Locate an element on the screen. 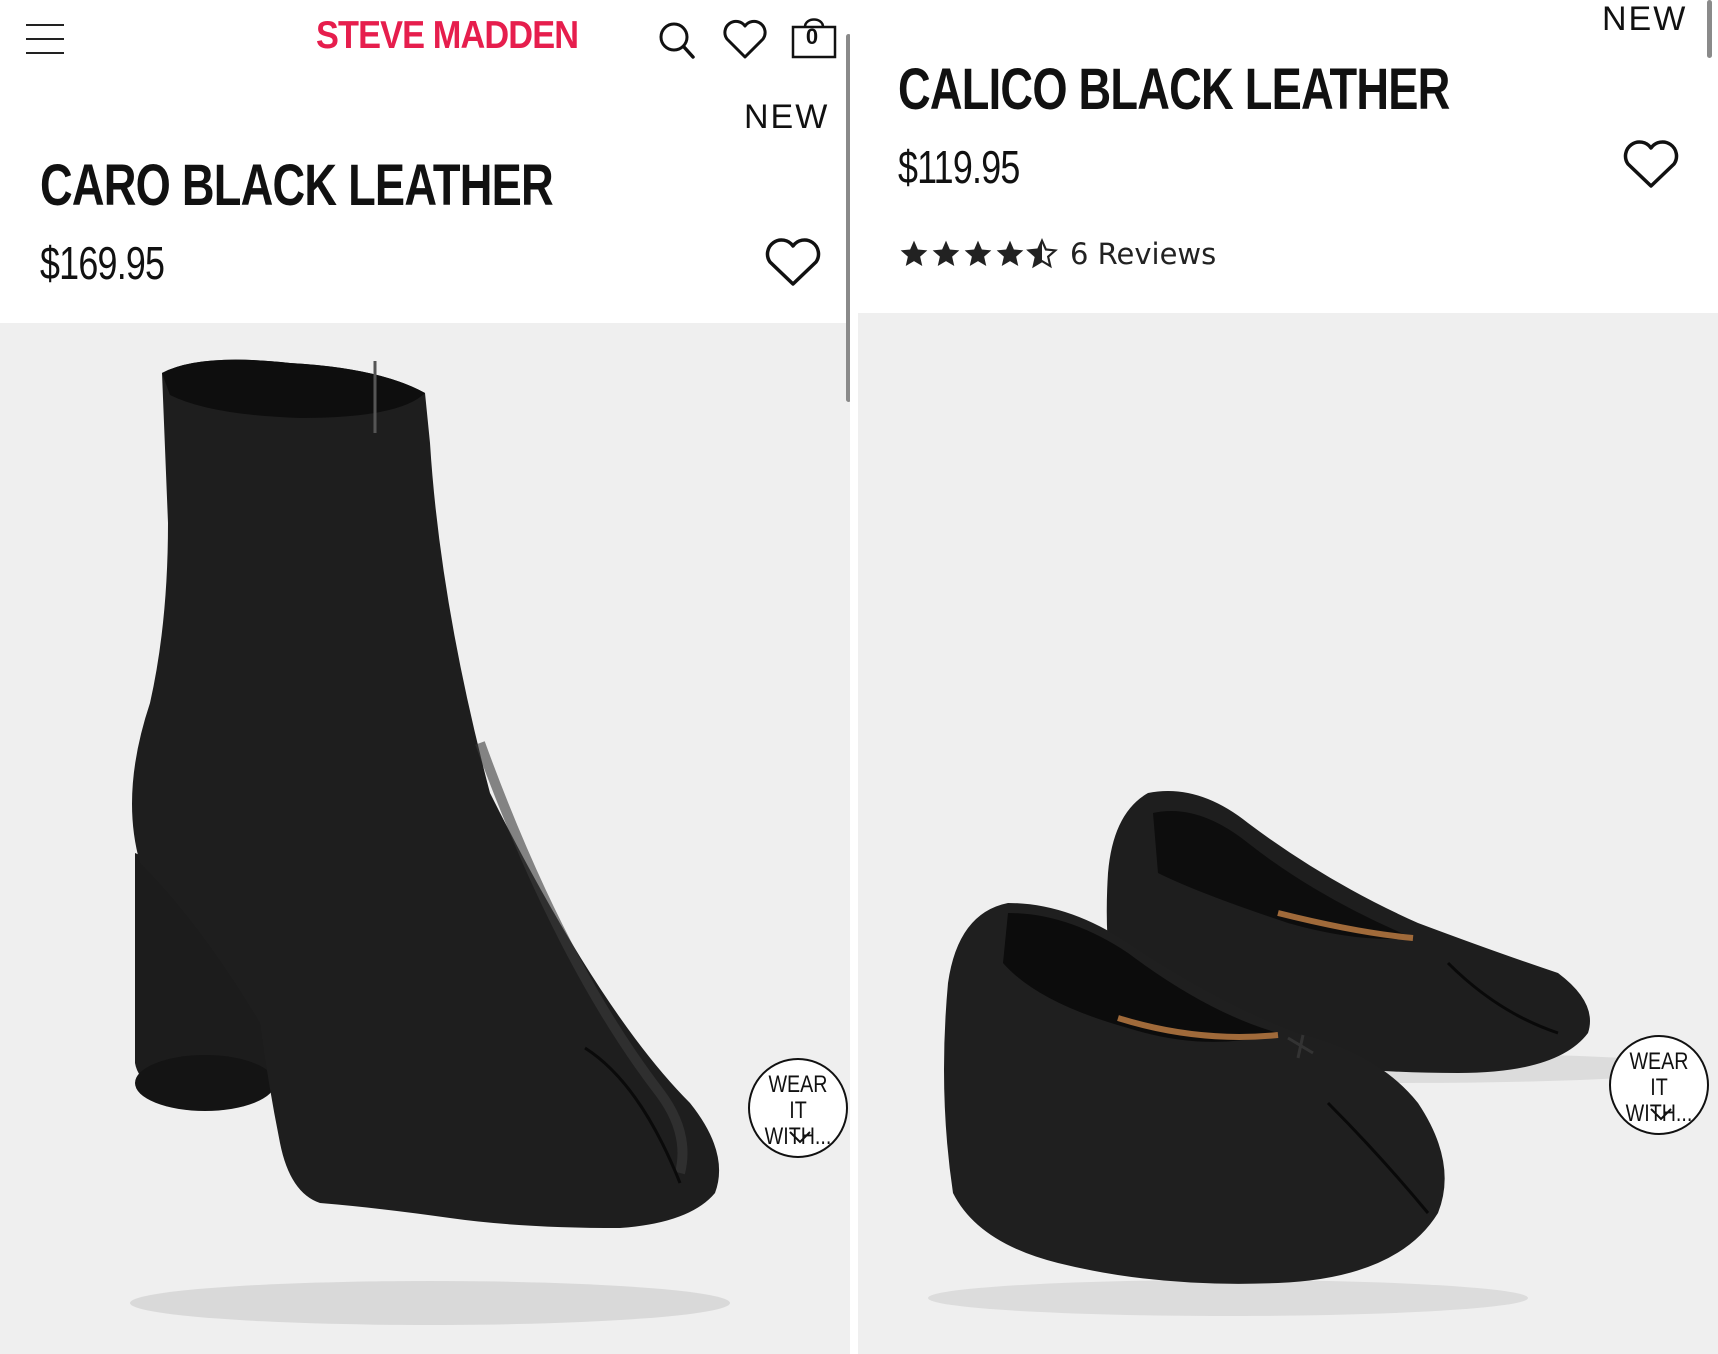  cart-button: 0 is located at coordinates (814, 36).